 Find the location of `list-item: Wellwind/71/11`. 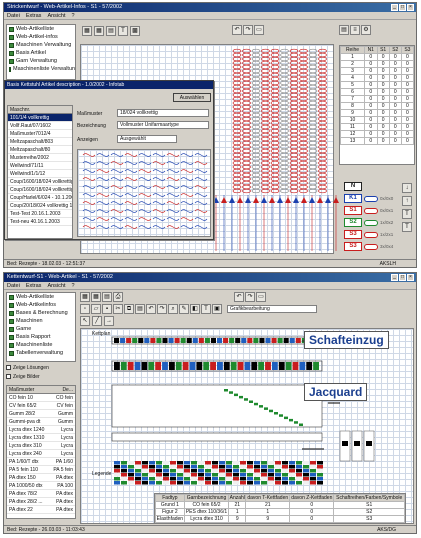

list-item: Wellwind/71/11 is located at coordinates (40, 166).